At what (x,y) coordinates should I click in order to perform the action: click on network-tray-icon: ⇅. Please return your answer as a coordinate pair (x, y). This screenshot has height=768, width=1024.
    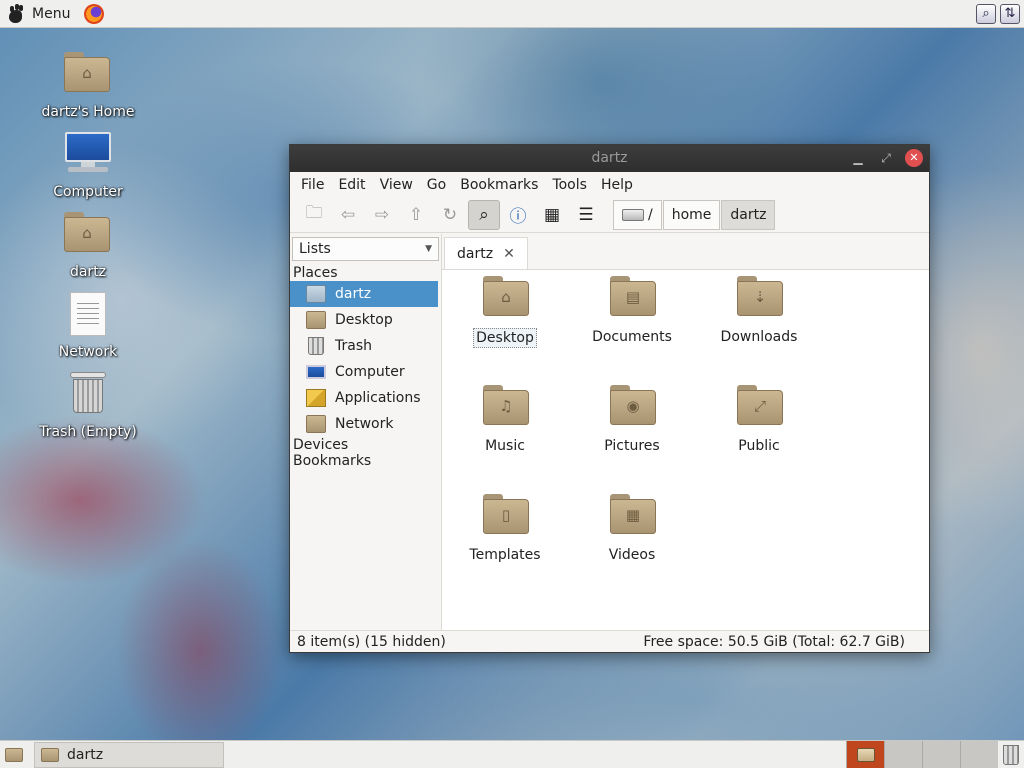
    Looking at the image, I should click on (1010, 13).